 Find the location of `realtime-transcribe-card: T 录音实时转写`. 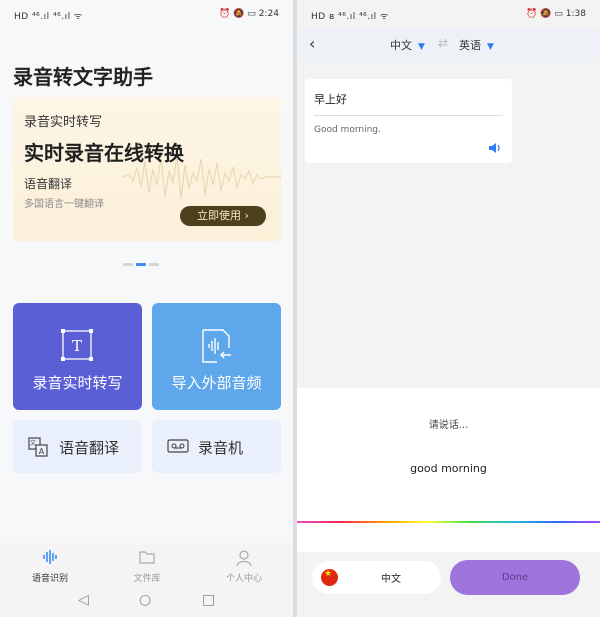

realtime-transcribe-card: T 录音实时转写 is located at coordinates (77, 356).